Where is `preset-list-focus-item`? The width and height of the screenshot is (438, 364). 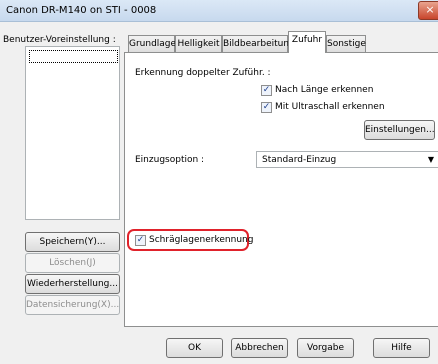
preset-list-focus-item is located at coordinates (73, 56).